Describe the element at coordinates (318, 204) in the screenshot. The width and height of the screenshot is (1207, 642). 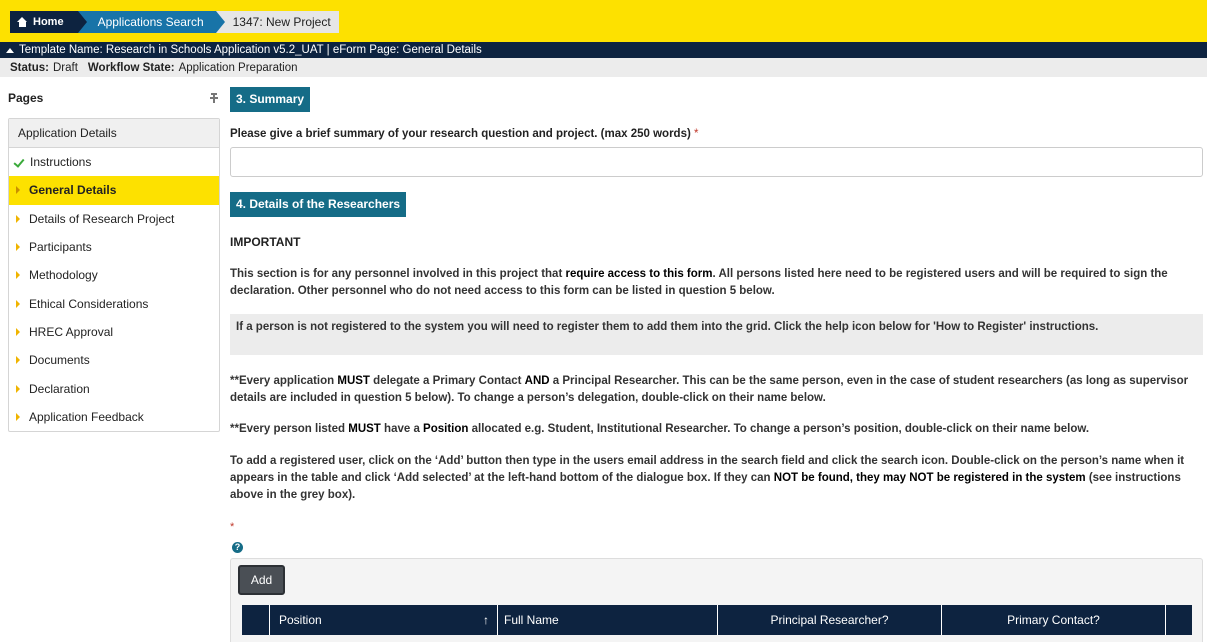
I see `section-header-researchers: 4. Details of the Researchers` at that location.